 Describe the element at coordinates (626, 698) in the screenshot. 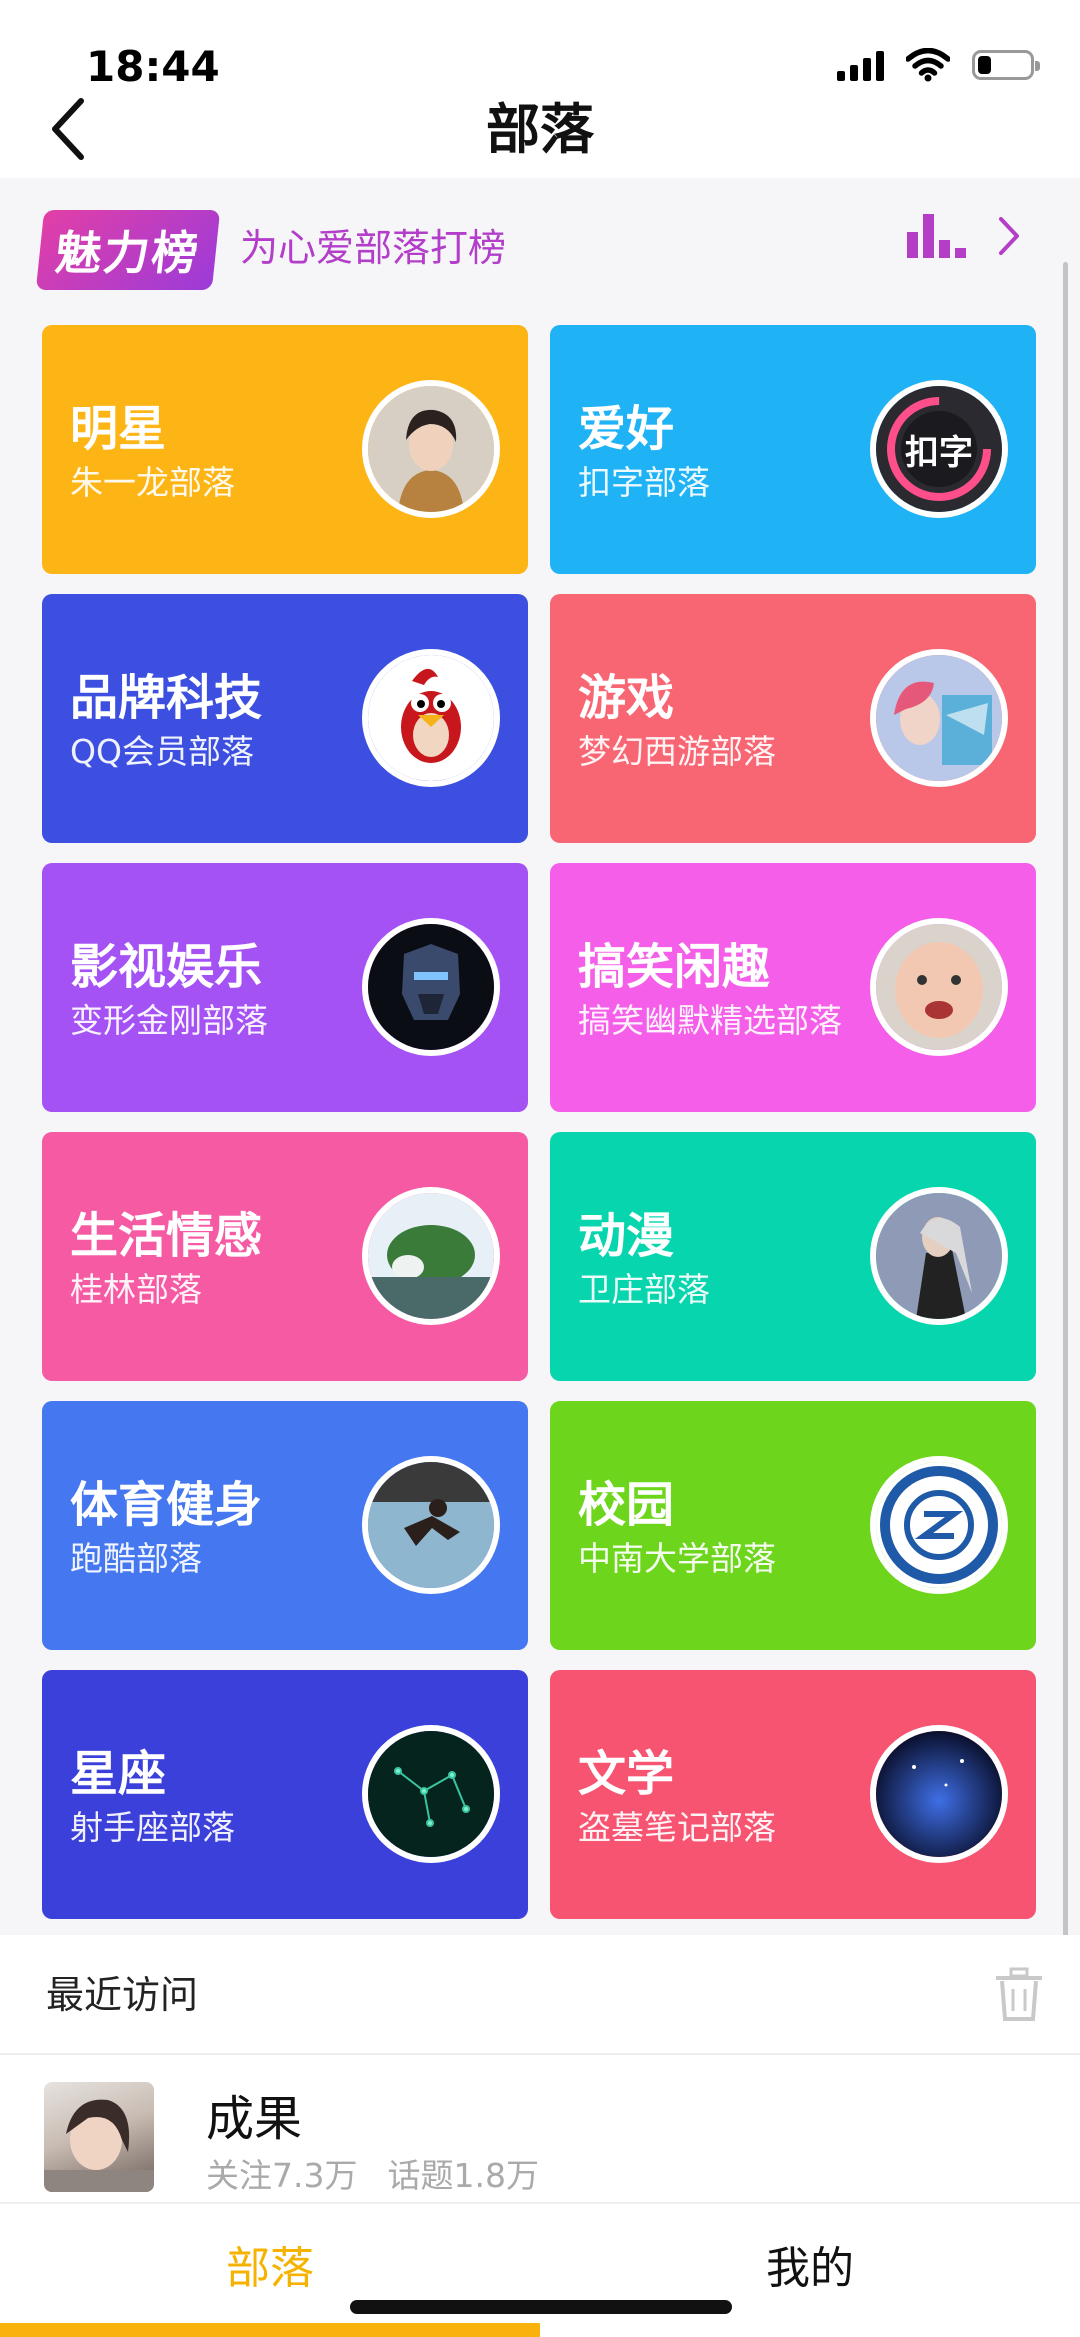

I see `tribe-category: 游戏` at that location.